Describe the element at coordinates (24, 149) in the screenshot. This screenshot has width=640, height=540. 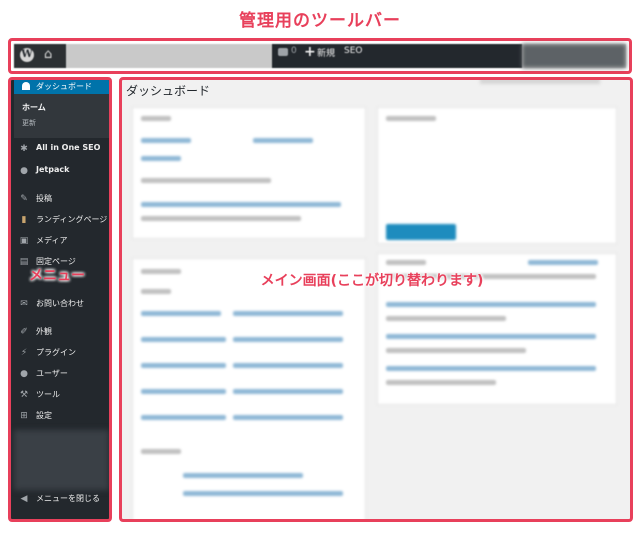
I see `gear-icon: ✱` at that location.